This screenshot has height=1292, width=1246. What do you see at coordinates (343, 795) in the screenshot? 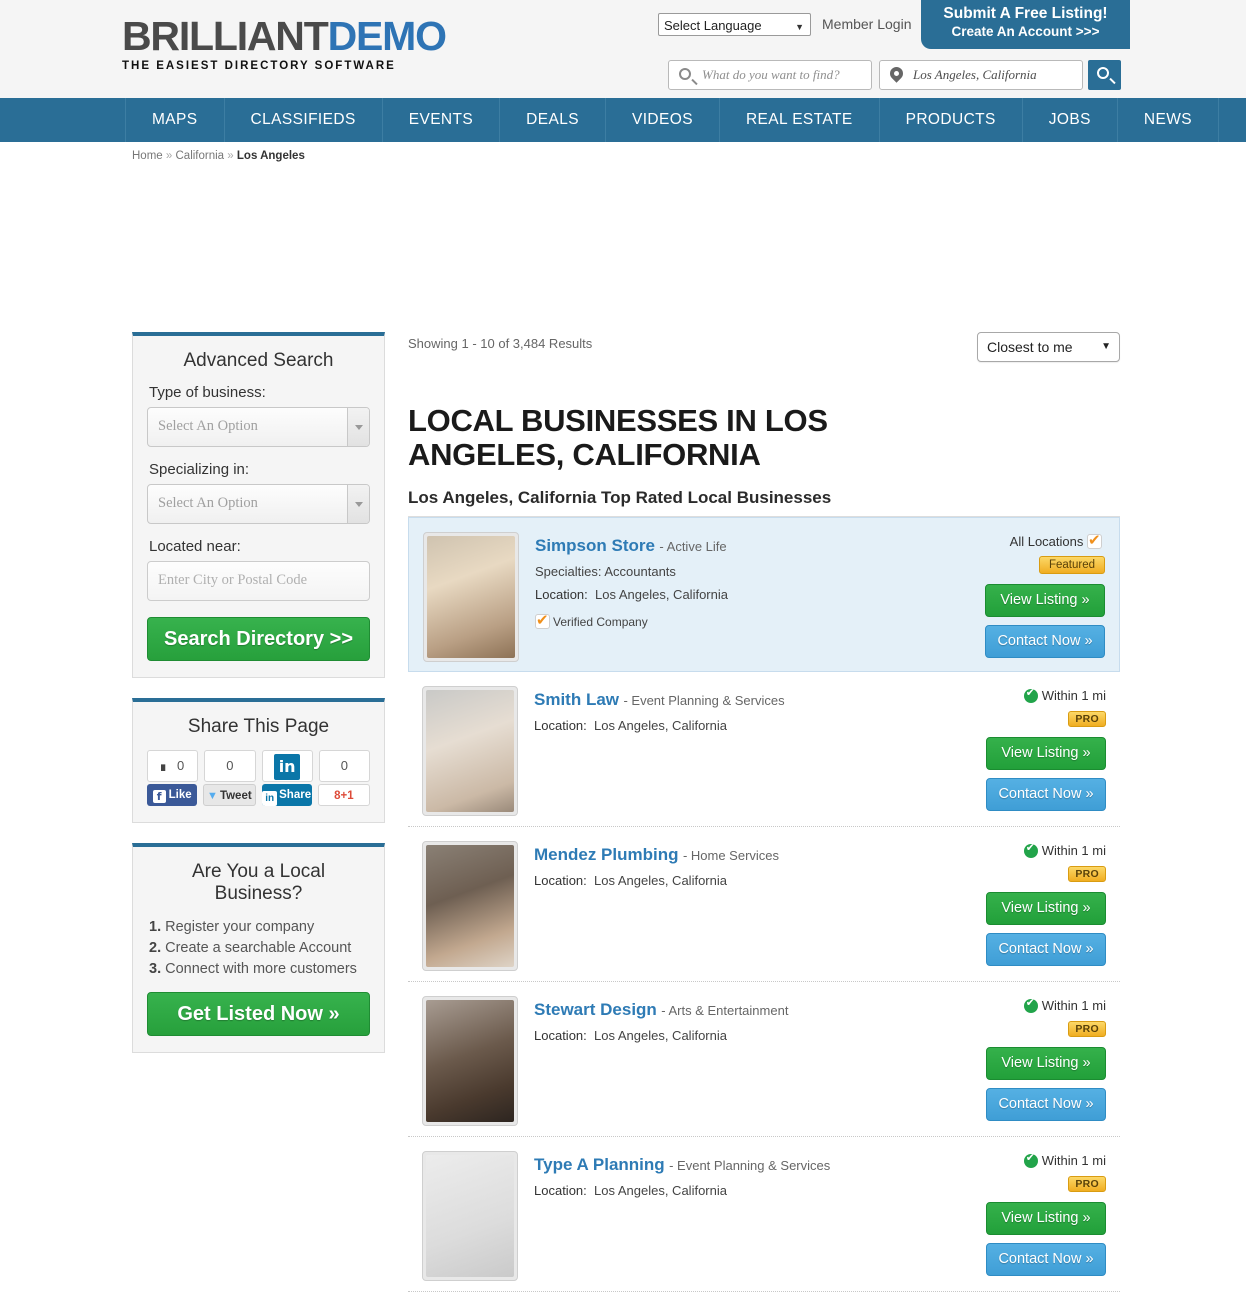
I see `google-plus-button: 8+1` at bounding box center [343, 795].